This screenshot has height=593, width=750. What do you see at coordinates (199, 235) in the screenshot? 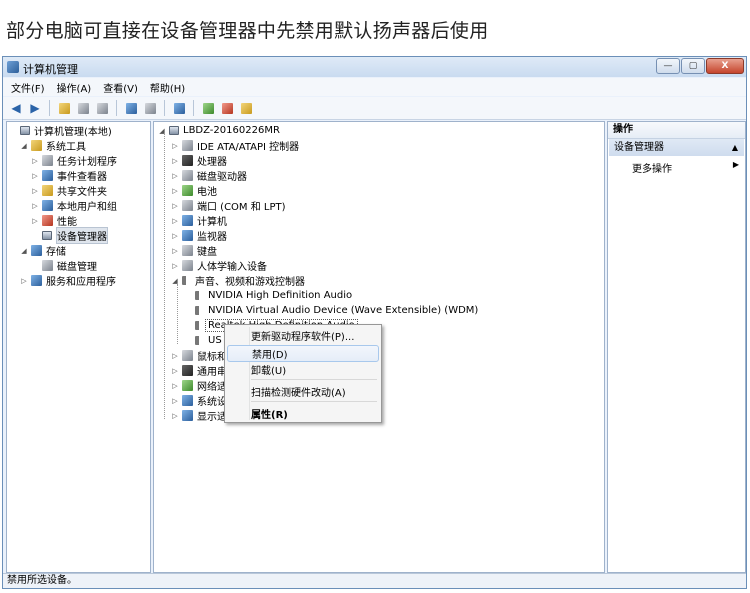
I see `device-tree-item: ▷ 监视器` at bounding box center [199, 235].